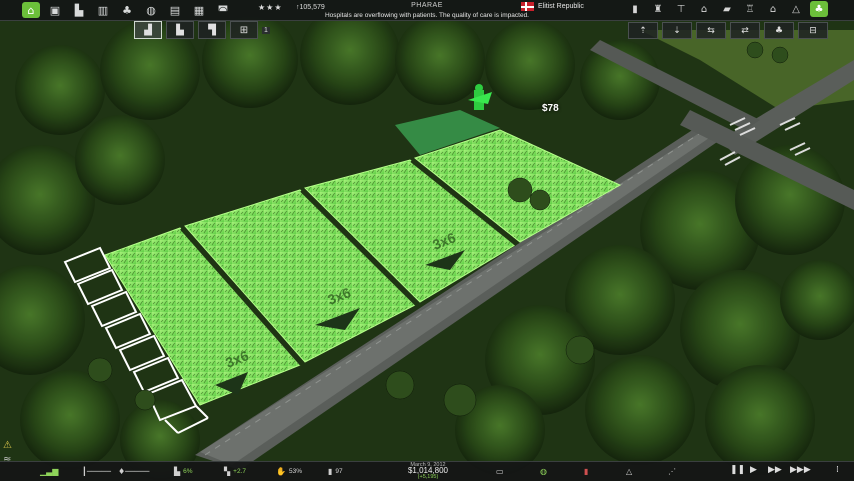 The width and height of the screenshot is (854, 481). I want to click on farm-medium-button: ▙, so click(180, 30).